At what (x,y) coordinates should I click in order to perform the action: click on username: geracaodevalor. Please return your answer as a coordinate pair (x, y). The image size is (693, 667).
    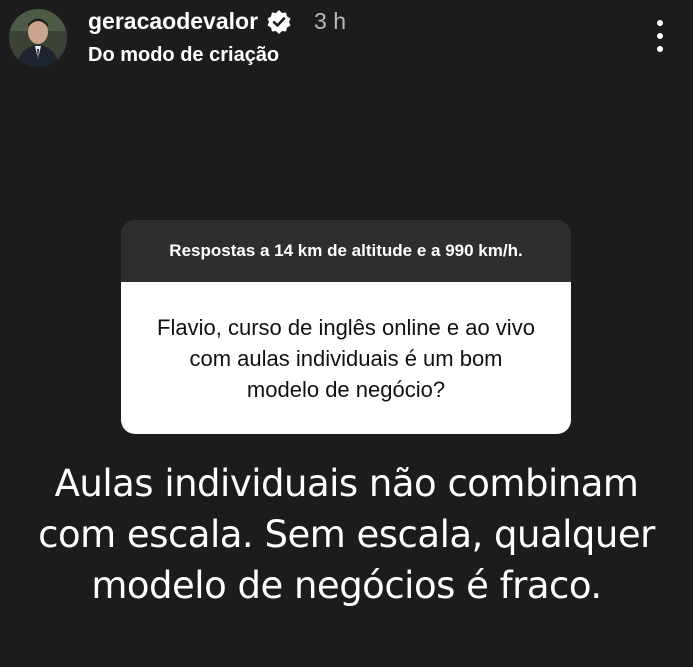
    Looking at the image, I should click on (173, 21).